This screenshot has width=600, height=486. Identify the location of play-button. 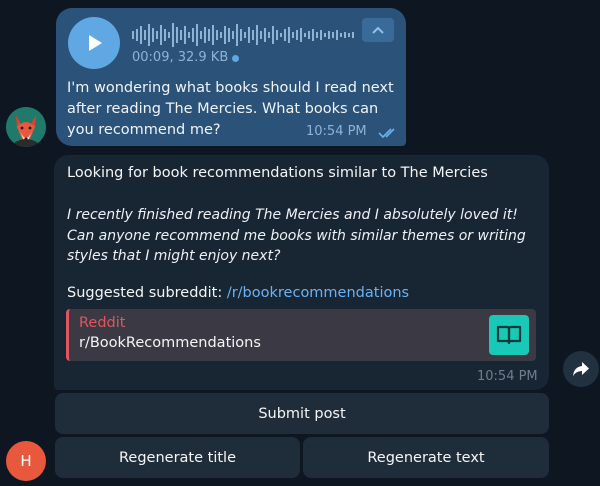
(94, 43).